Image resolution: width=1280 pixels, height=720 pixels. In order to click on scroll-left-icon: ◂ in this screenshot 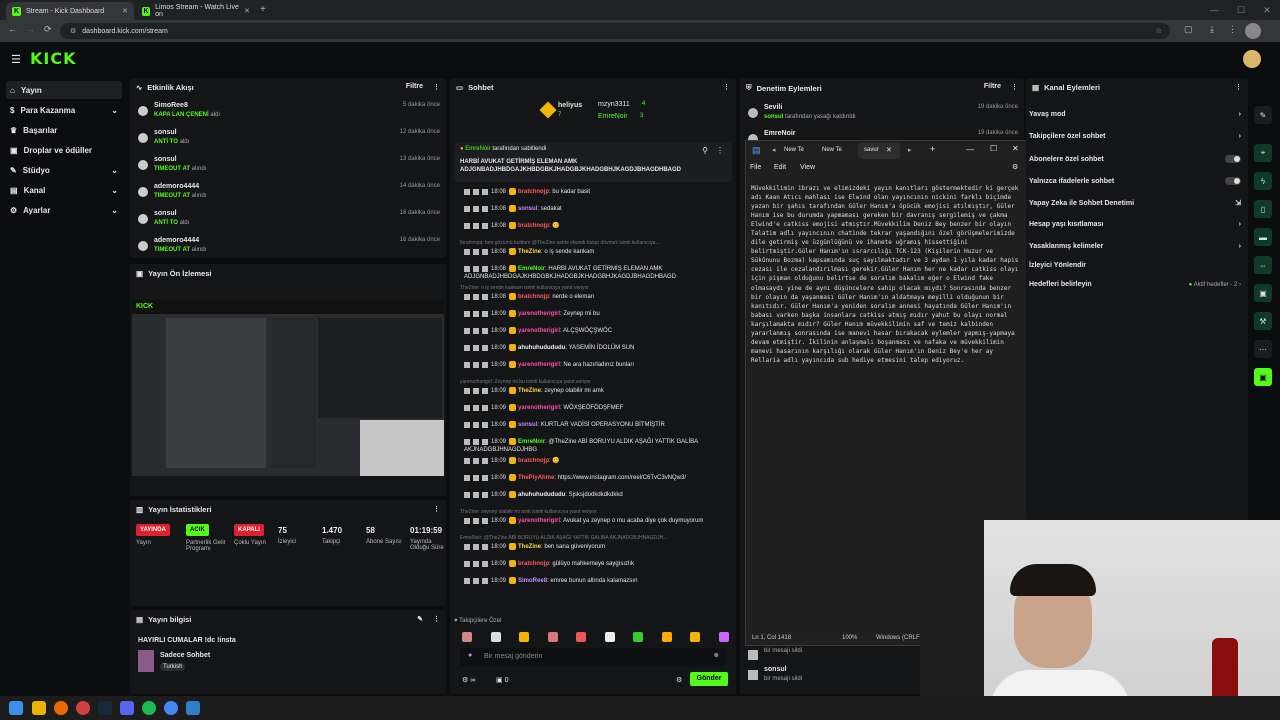, I will do `click(774, 150)`.